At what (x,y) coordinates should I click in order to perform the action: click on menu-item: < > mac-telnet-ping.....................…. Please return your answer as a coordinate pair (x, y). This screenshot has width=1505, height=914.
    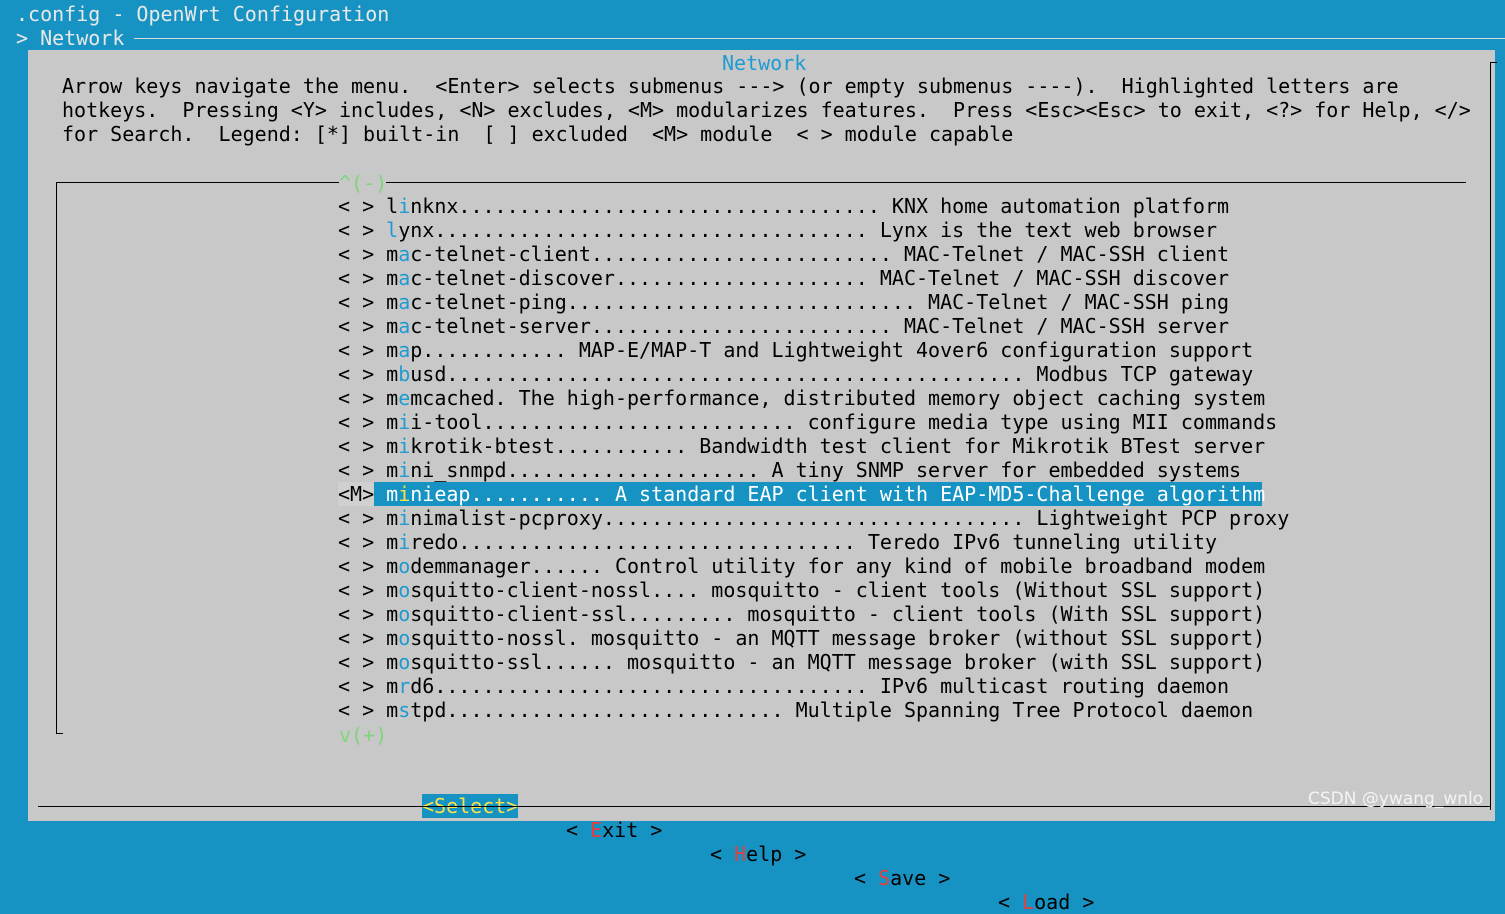
    Looking at the image, I should click on (800, 302).